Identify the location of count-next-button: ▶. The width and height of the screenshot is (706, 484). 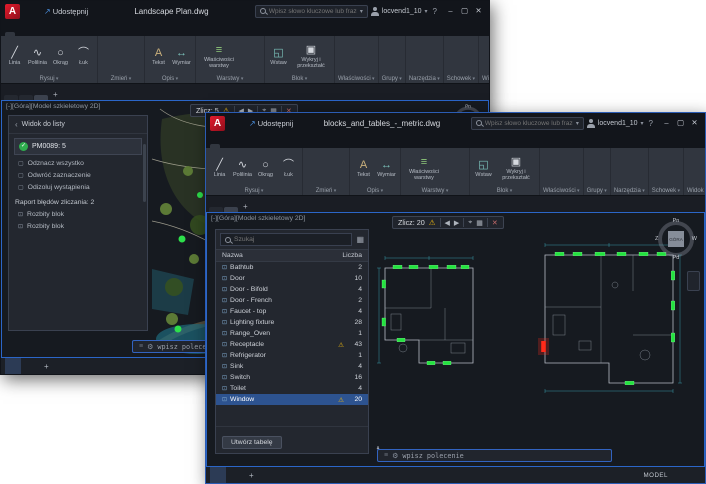
(456, 223).